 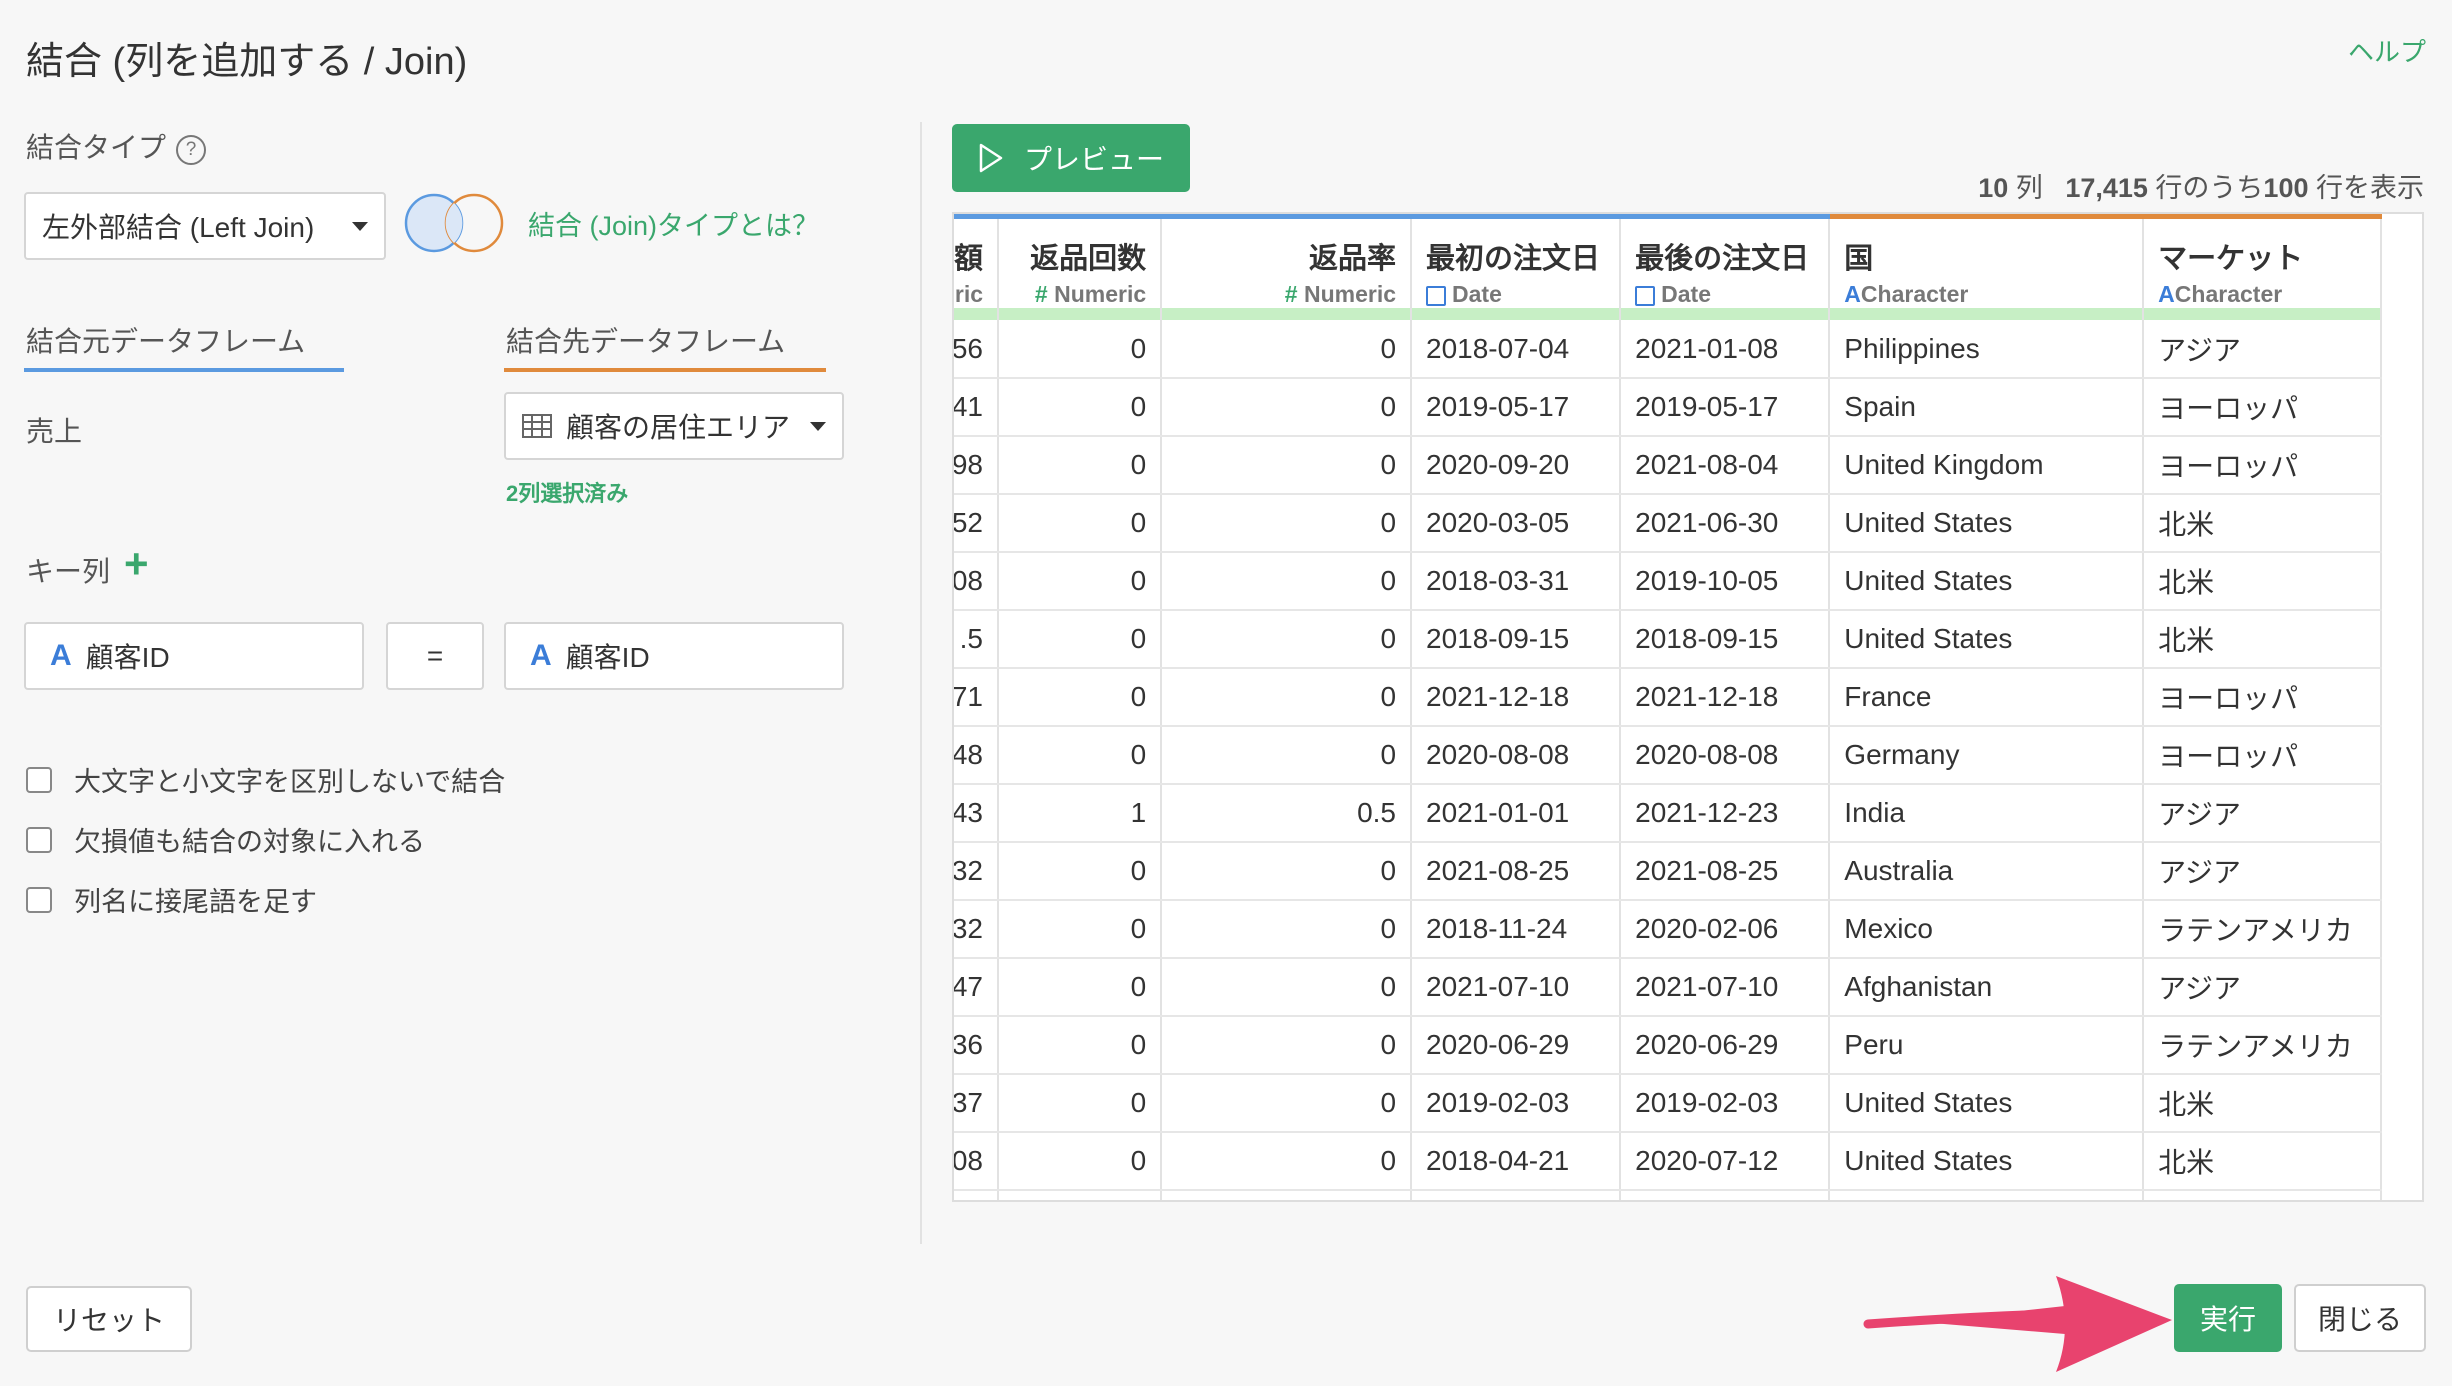 What do you see at coordinates (1080, 261) in the screenshot?
I see `column-header: 返品回数 # Numeric` at bounding box center [1080, 261].